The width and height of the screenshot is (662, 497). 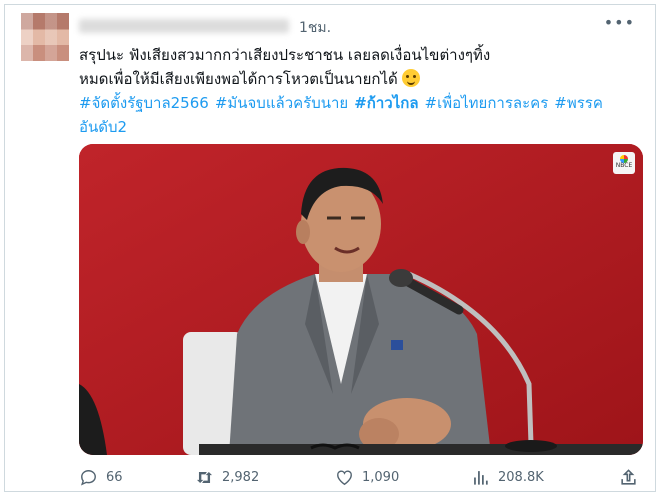 What do you see at coordinates (88, 478) in the screenshot?
I see `reply-icon` at bounding box center [88, 478].